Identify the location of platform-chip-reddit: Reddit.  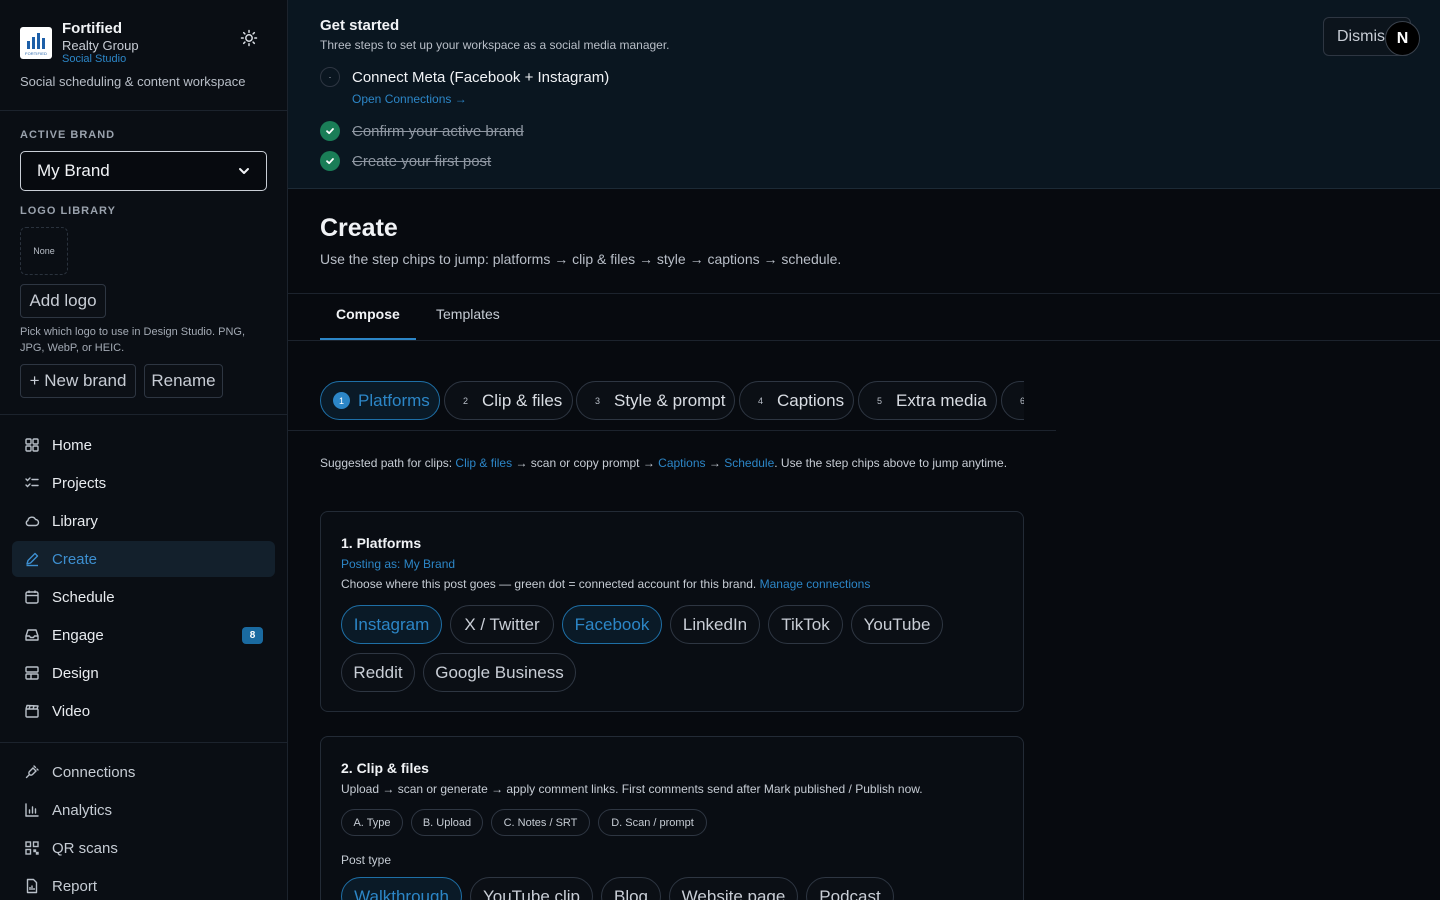
(378, 672).